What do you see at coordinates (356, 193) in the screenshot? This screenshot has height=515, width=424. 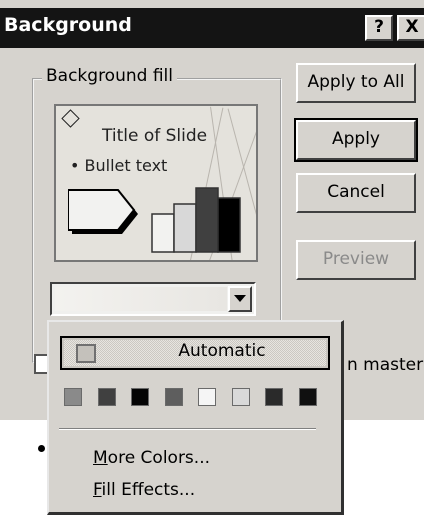 I see `cancel-button: Cancel` at bounding box center [356, 193].